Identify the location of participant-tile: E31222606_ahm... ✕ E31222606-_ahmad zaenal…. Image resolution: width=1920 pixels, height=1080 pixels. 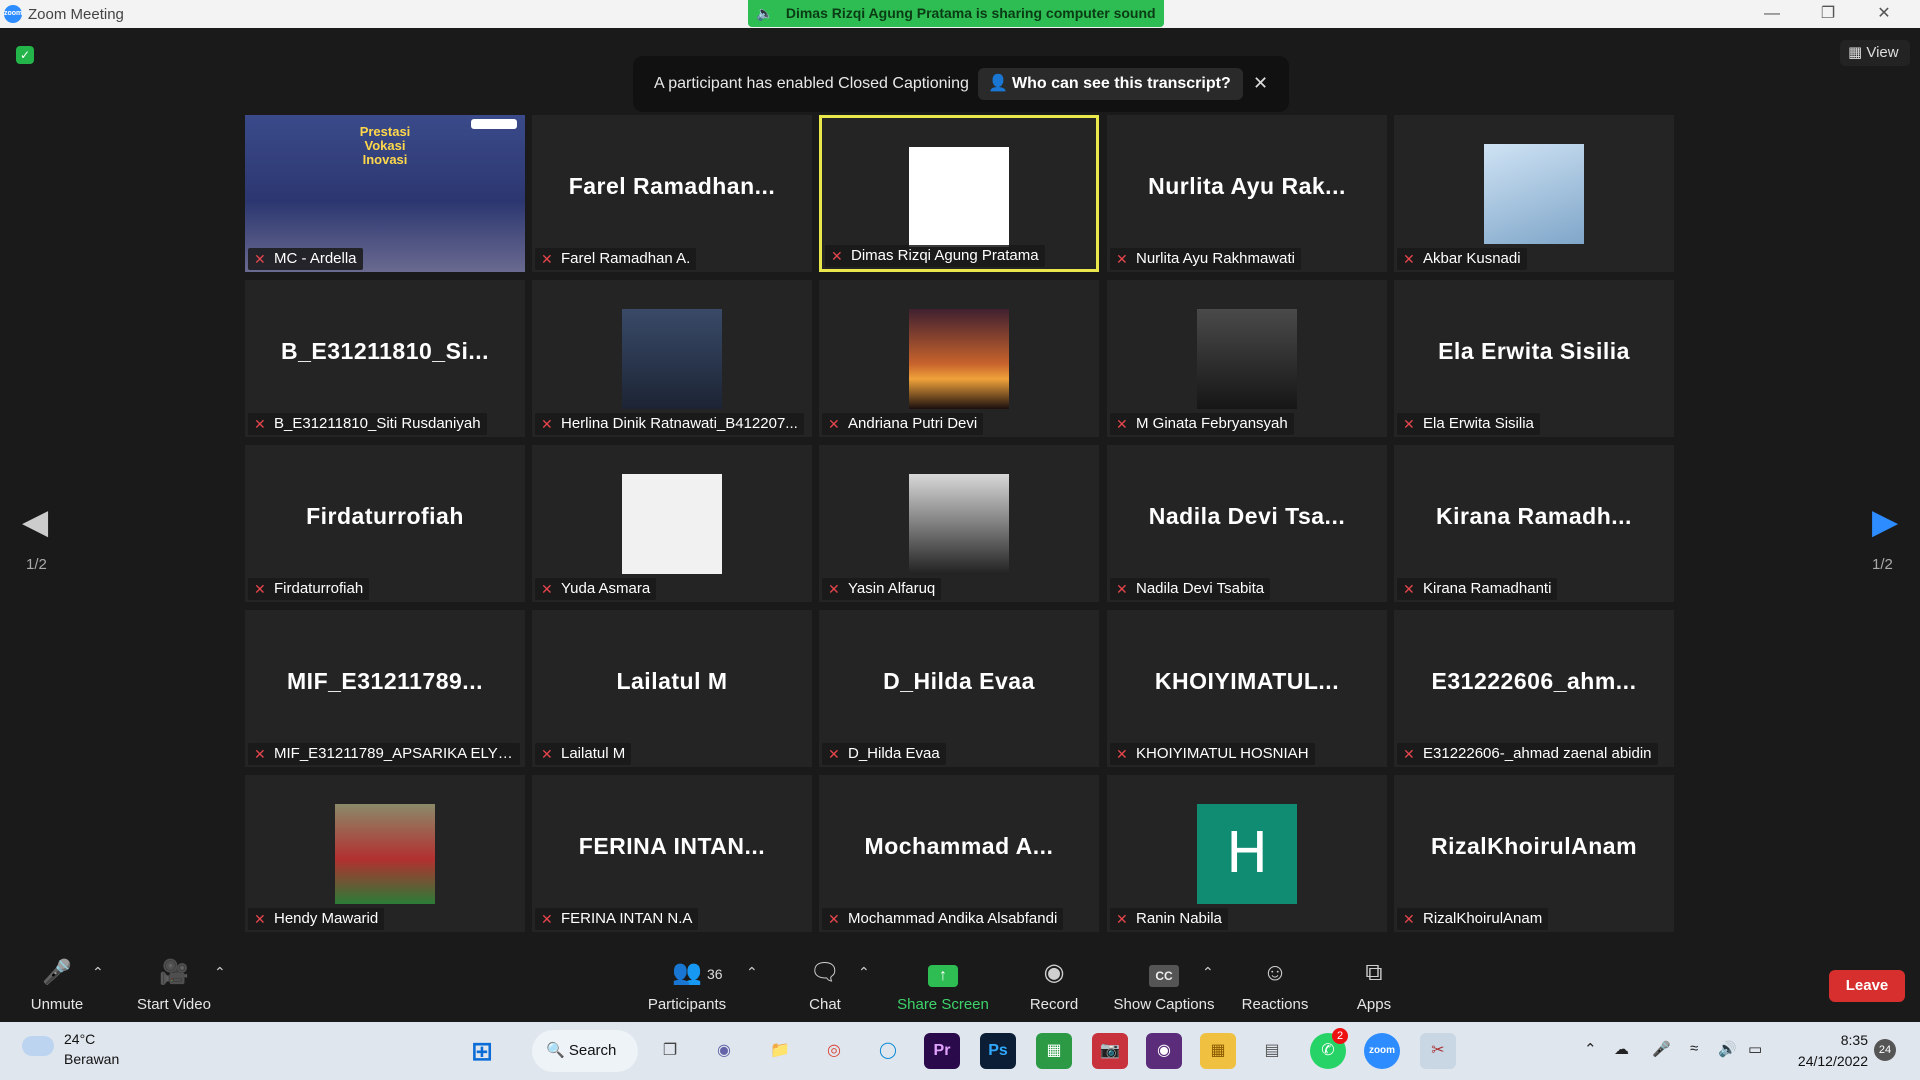
(1534, 688).